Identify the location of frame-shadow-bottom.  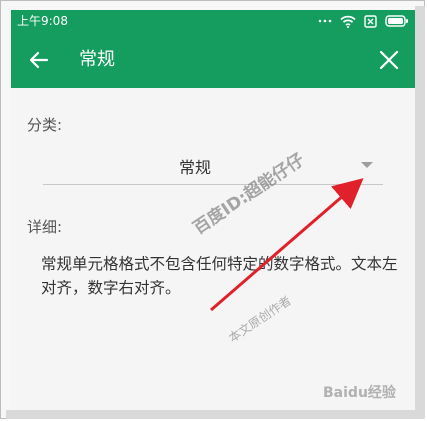
(215, 414).